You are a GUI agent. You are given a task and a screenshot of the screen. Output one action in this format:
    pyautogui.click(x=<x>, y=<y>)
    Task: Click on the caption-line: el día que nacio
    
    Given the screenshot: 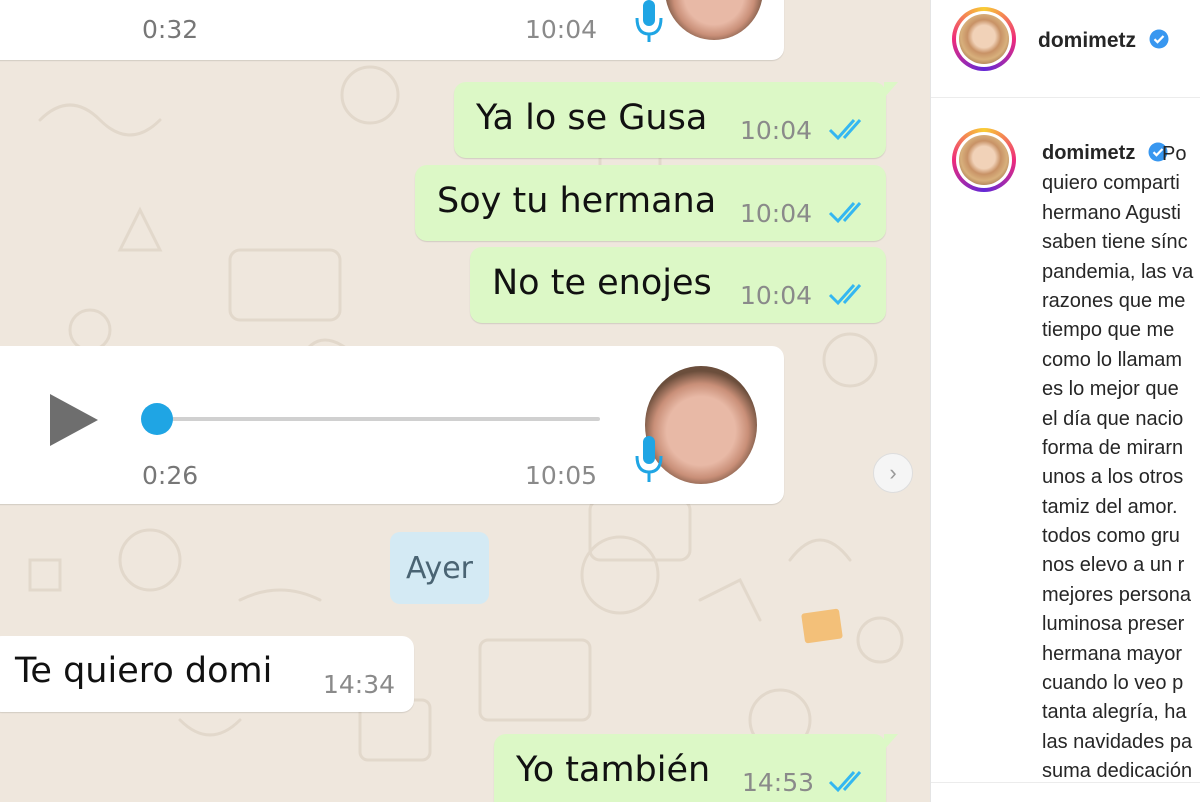 What is the action you would take?
    pyautogui.click(x=1113, y=418)
    